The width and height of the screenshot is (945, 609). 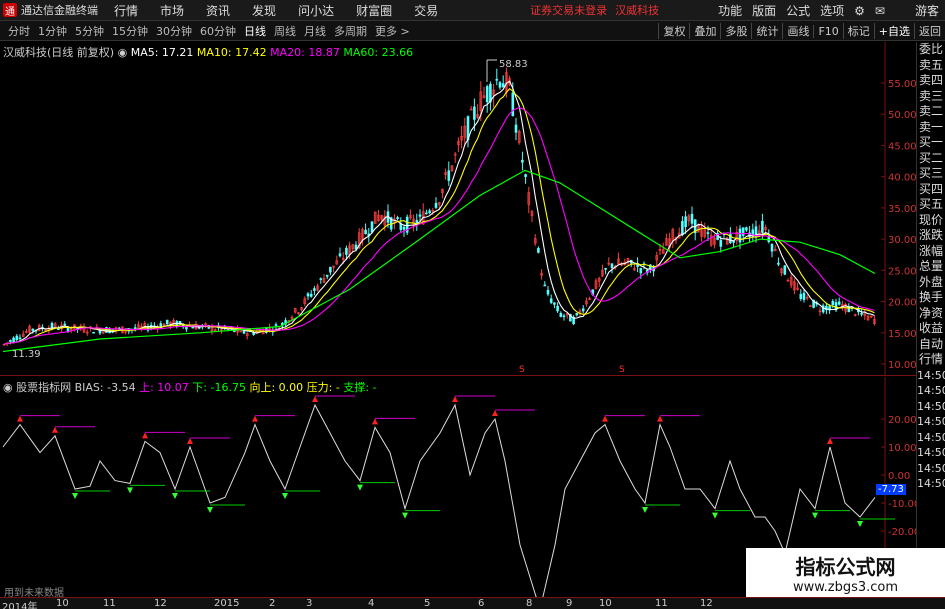 What do you see at coordinates (880, 11) in the screenshot?
I see `chat-icon: ✉` at bounding box center [880, 11].